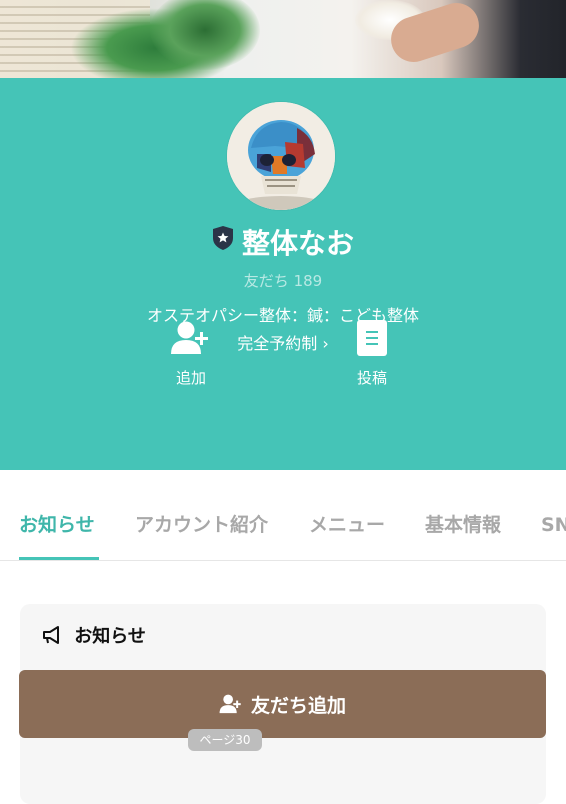  I want to click on friends-number: 189, so click(308, 281).